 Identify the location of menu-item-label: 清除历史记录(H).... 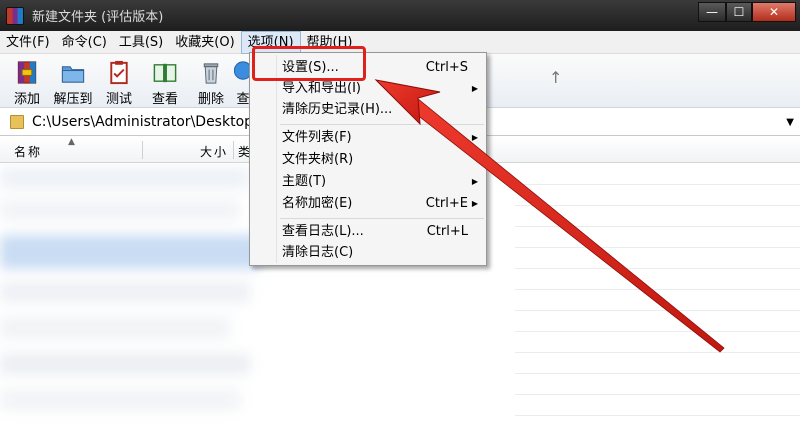
(337, 109).